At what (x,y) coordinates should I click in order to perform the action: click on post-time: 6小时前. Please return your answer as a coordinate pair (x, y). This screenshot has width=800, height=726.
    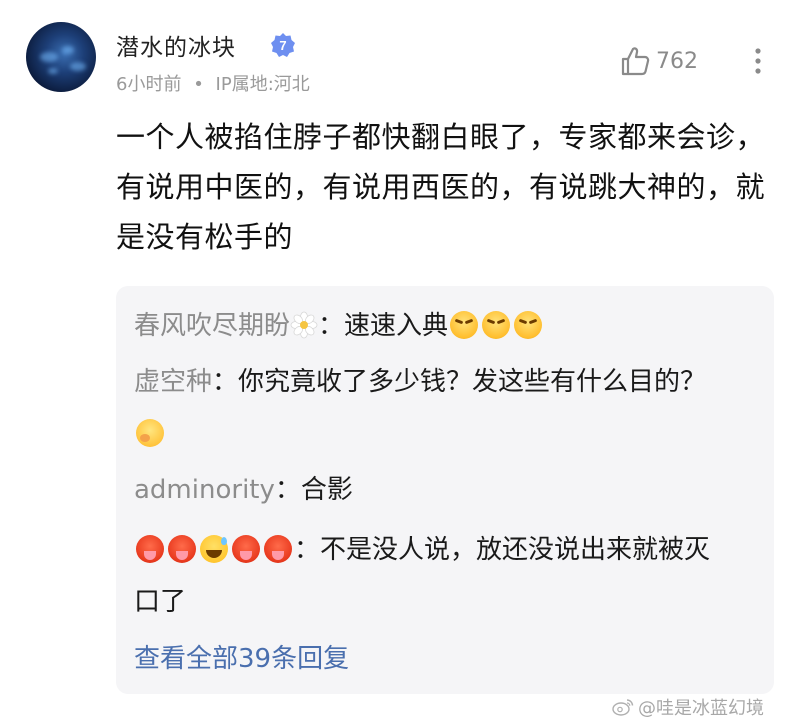
    Looking at the image, I should click on (149, 84).